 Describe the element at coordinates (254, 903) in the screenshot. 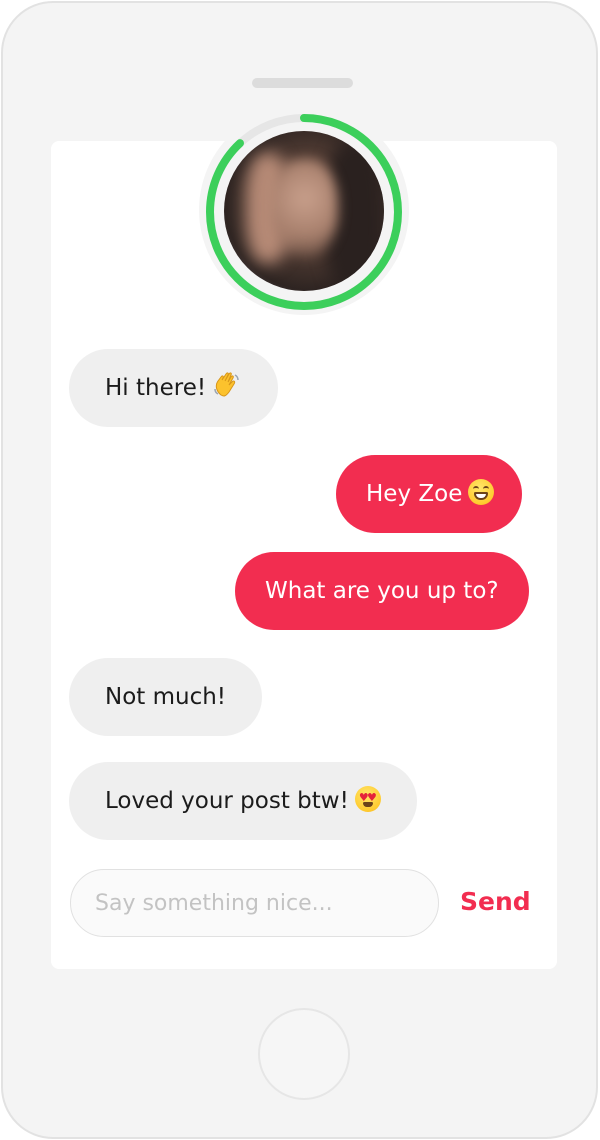

I see `message-input` at that location.